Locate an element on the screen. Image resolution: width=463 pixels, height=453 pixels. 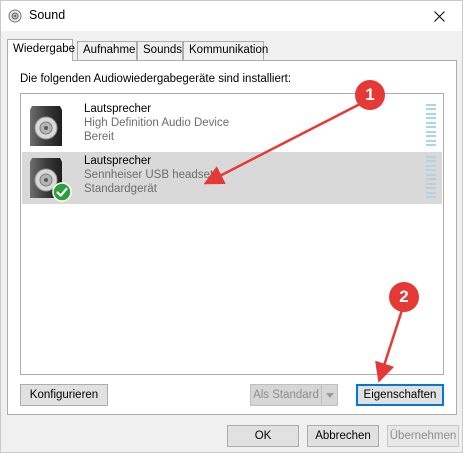
set-default-dropdown is located at coordinates (330, 395).